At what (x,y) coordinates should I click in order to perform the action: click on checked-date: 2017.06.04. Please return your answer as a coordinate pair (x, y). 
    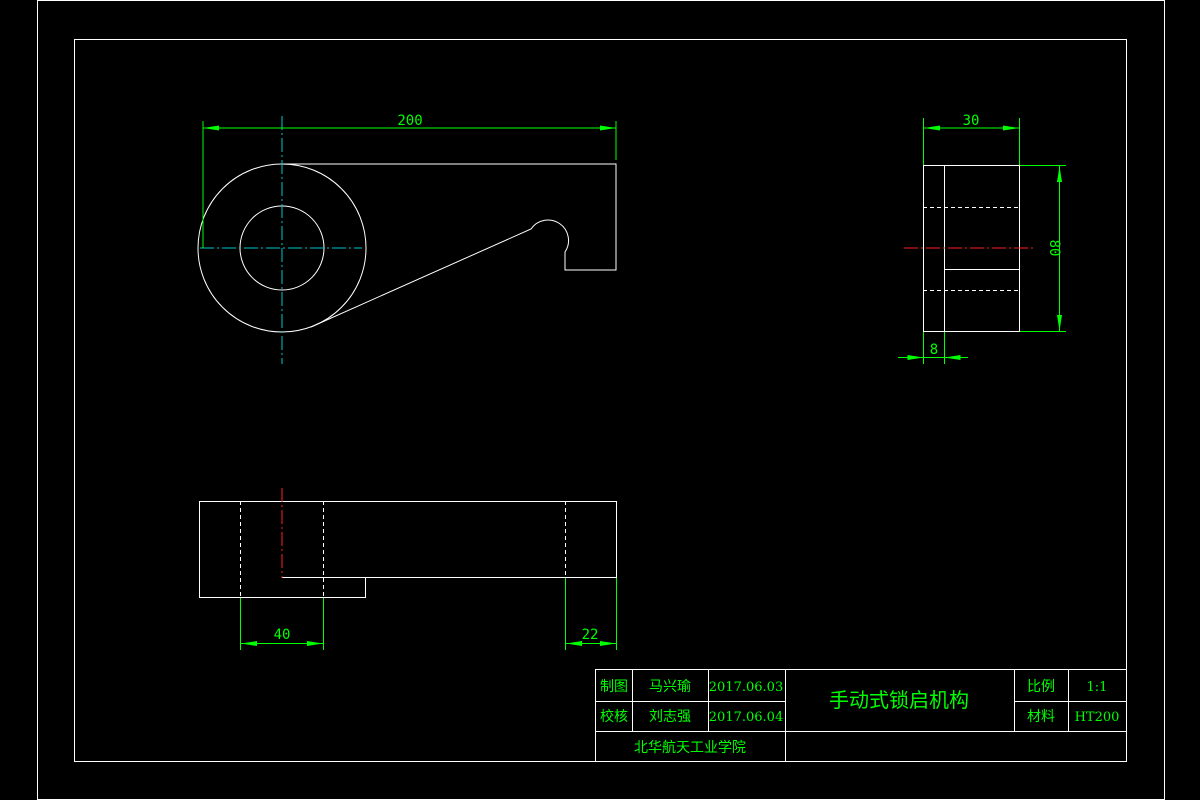
    Looking at the image, I should click on (746, 717).